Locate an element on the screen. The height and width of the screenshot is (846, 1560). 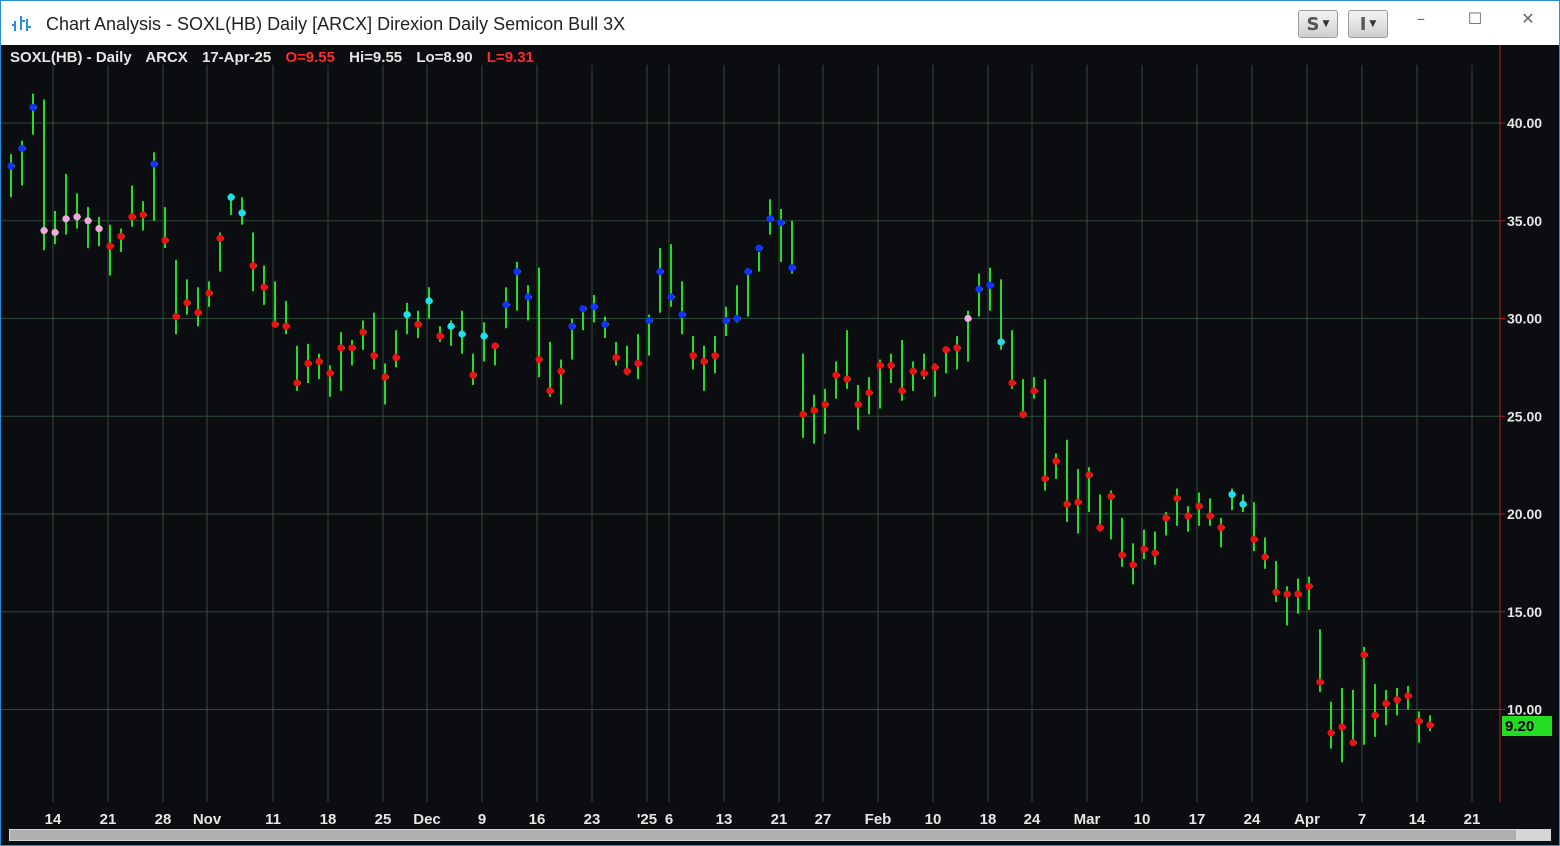
close-button: ✕ is located at coordinates (1528, 19).